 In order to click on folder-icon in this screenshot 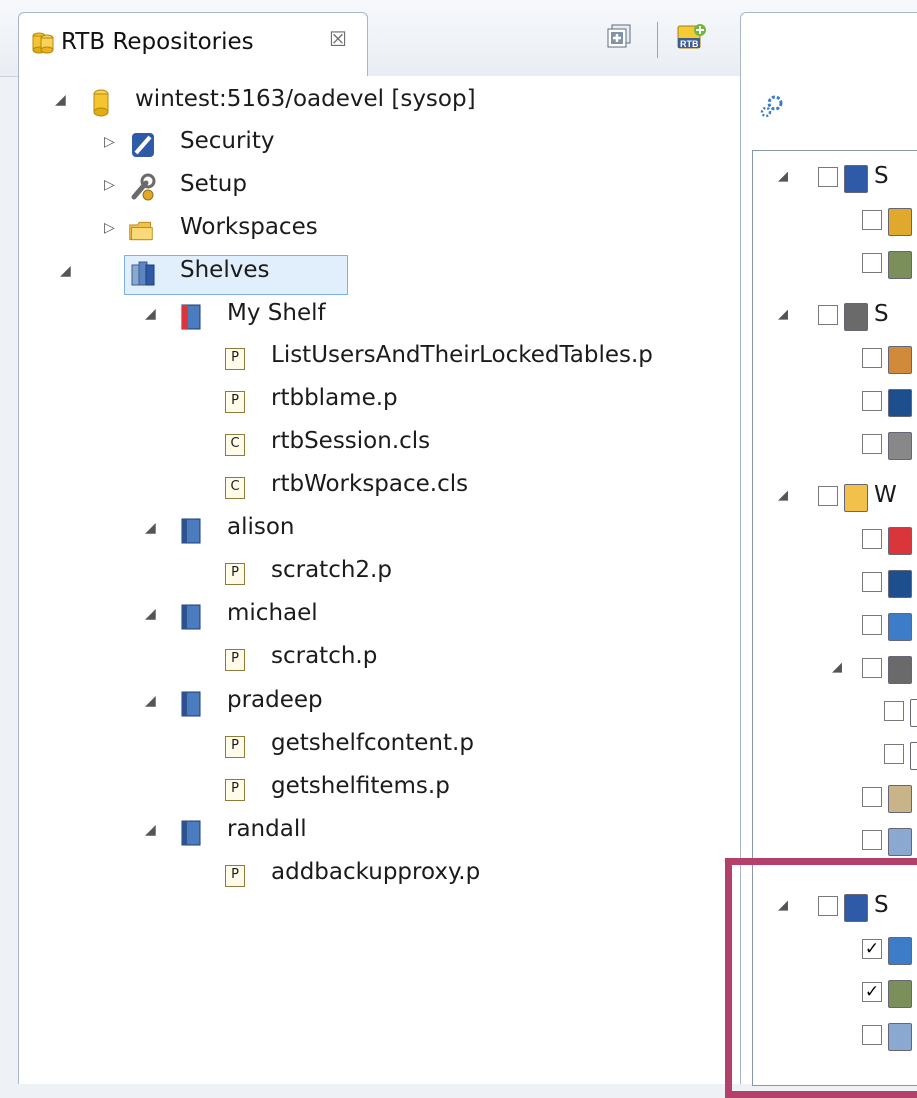, I will do `click(141, 231)`.